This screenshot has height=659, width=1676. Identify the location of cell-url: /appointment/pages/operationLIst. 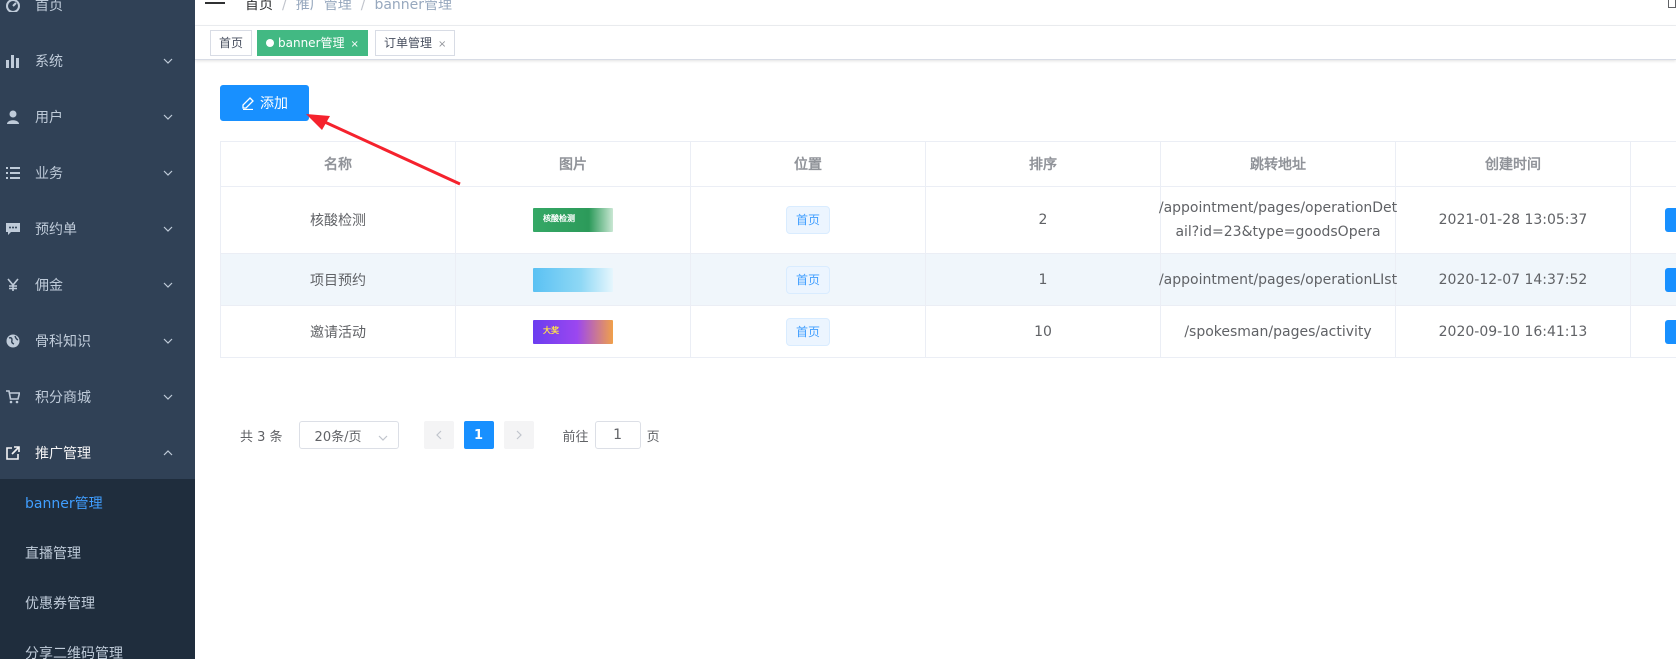
(1278, 279).